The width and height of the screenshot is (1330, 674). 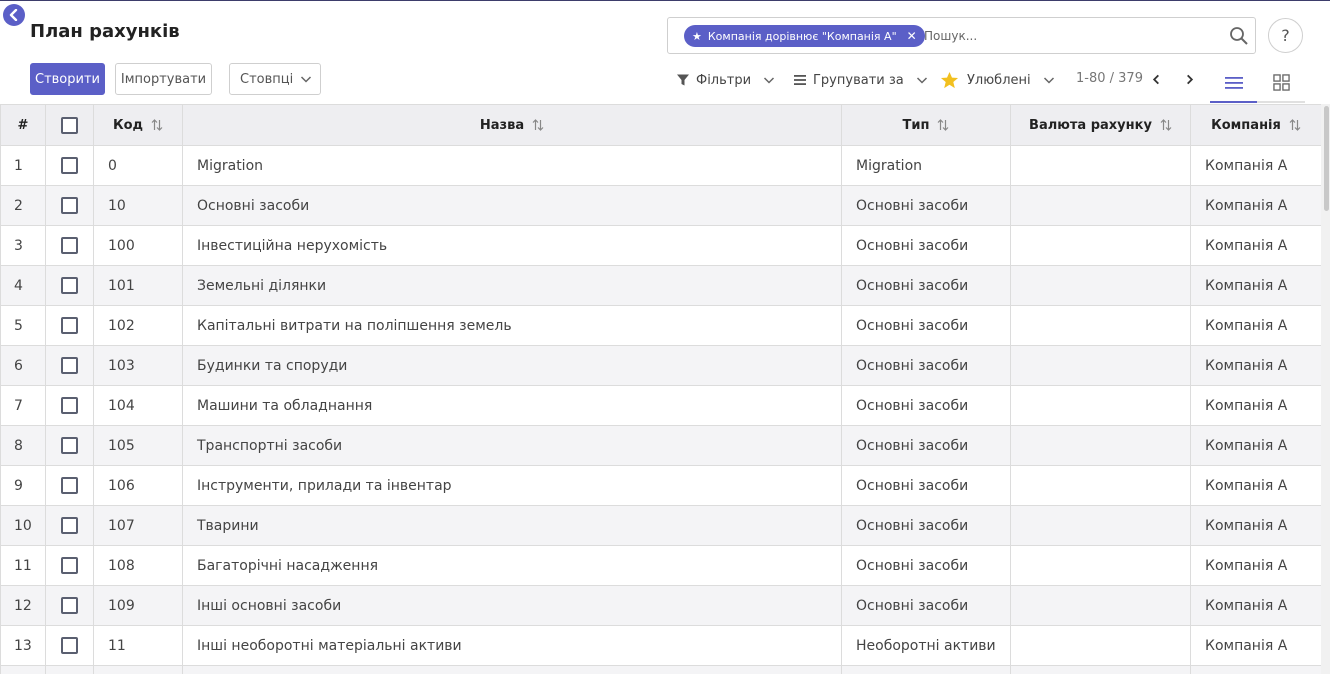 What do you see at coordinates (660, 525) in the screenshot?
I see `table-row: 10 107 Тварини Основні засоби Компанія А` at bounding box center [660, 525].